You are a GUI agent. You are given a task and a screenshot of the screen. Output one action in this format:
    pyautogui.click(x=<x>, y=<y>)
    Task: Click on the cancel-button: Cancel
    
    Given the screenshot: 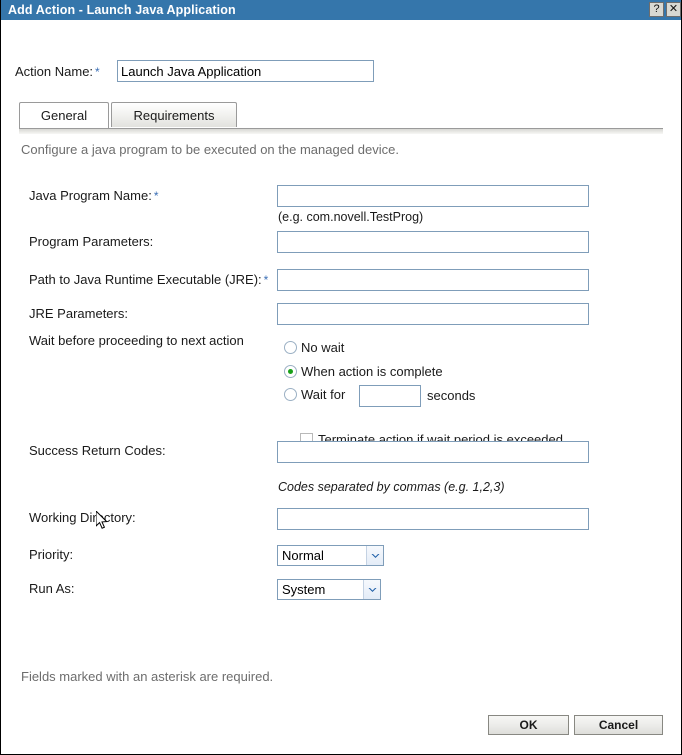 What is the action you would take?
    pyautogui.click(x=618, y=725)
    